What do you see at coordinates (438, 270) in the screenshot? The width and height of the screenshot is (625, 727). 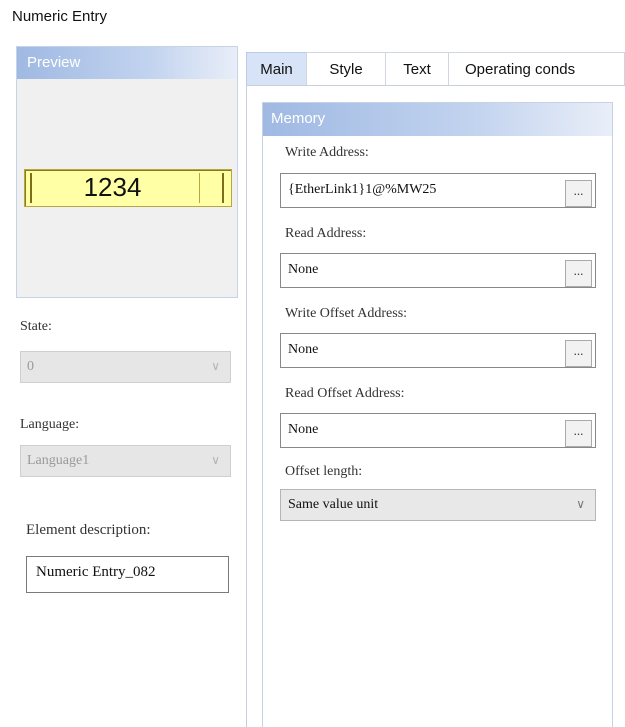 I see `read-address-field: None` at bounding box center [438, 270].